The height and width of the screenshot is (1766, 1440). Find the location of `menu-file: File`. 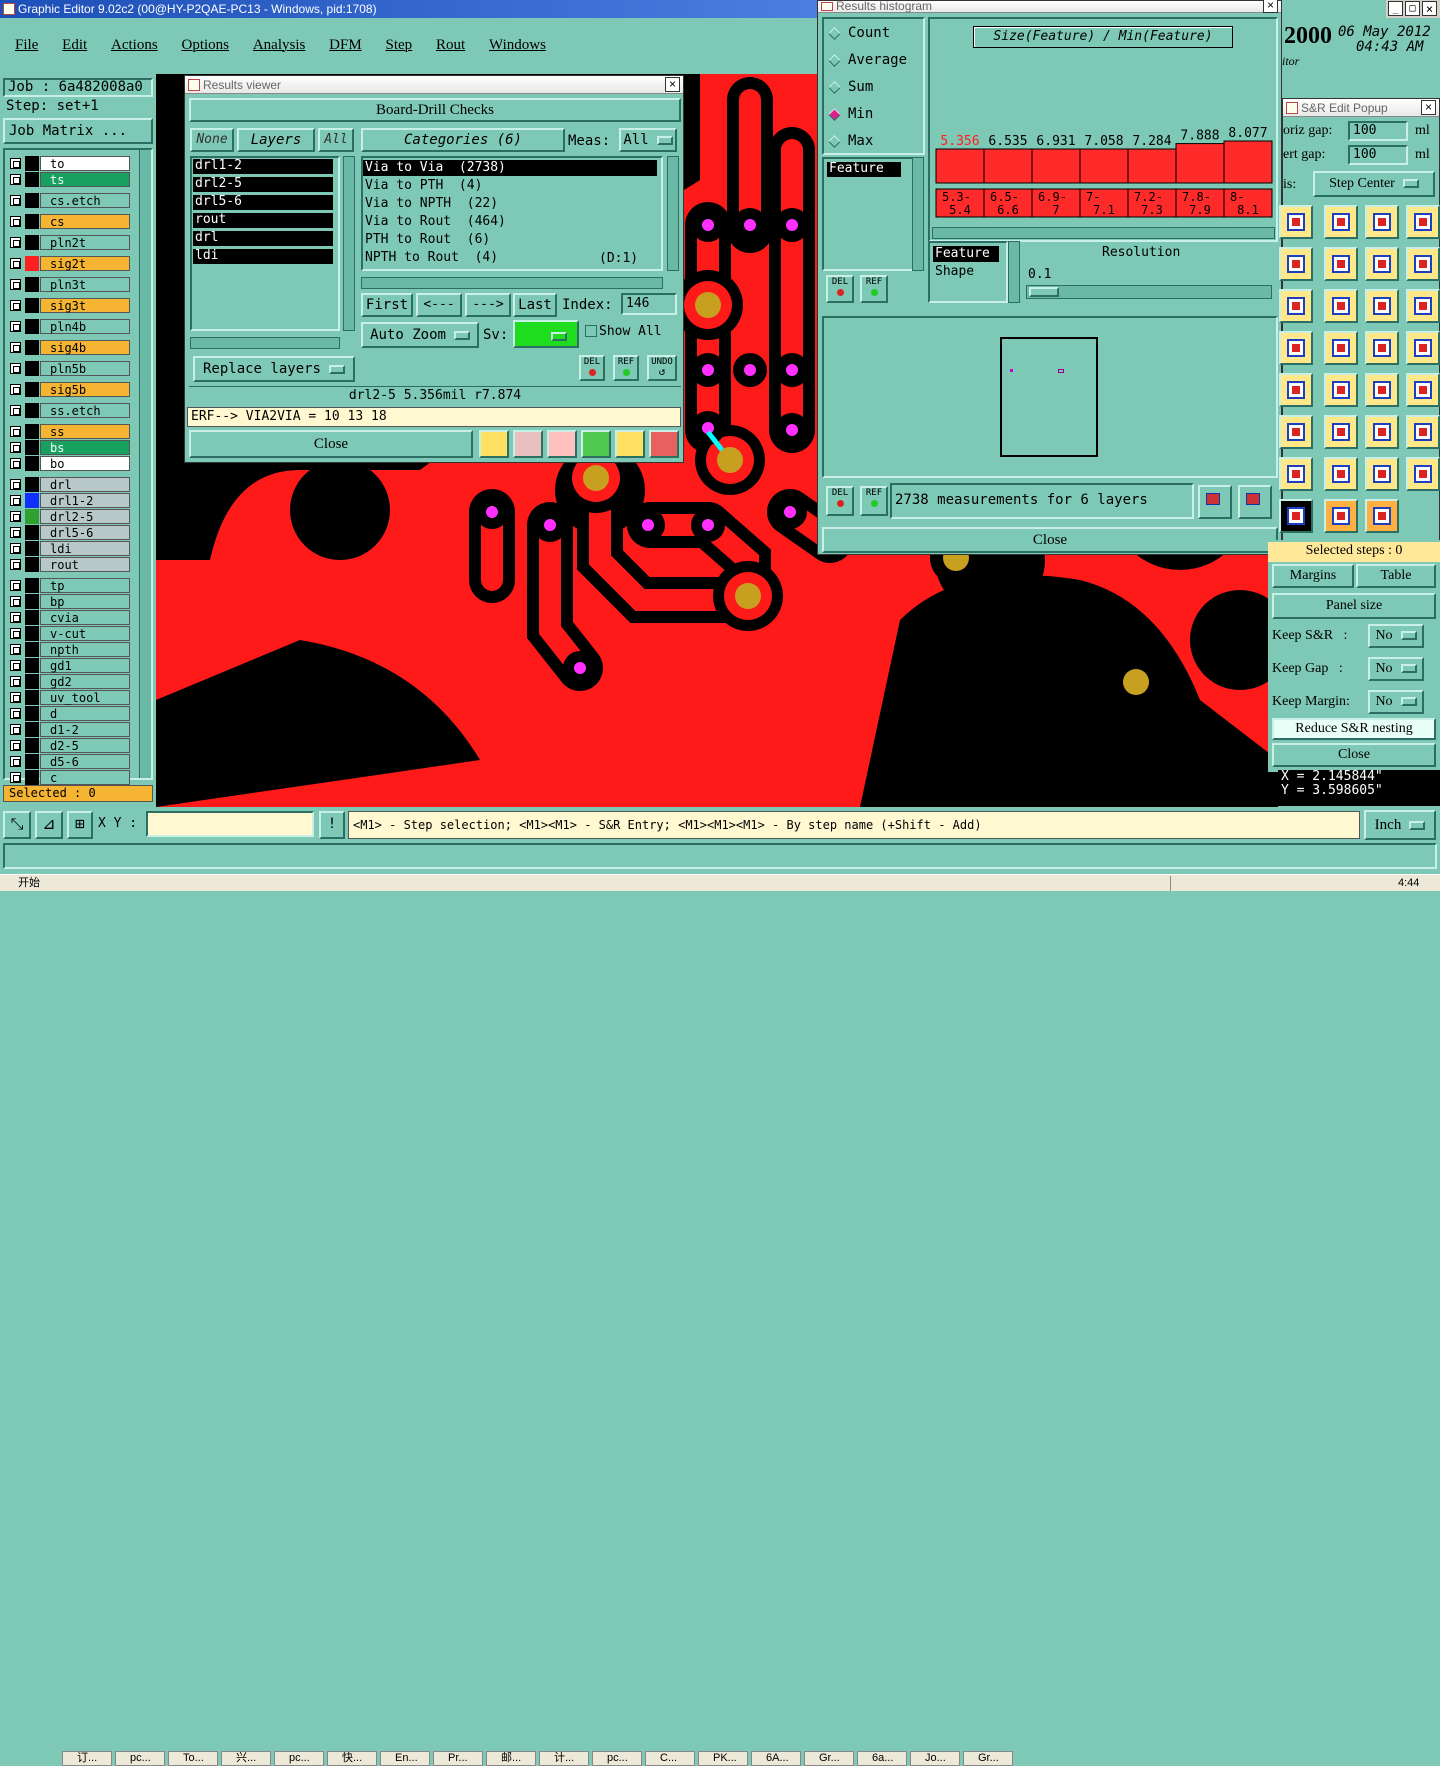

menu-file: File is located at coordinates (26, 45).